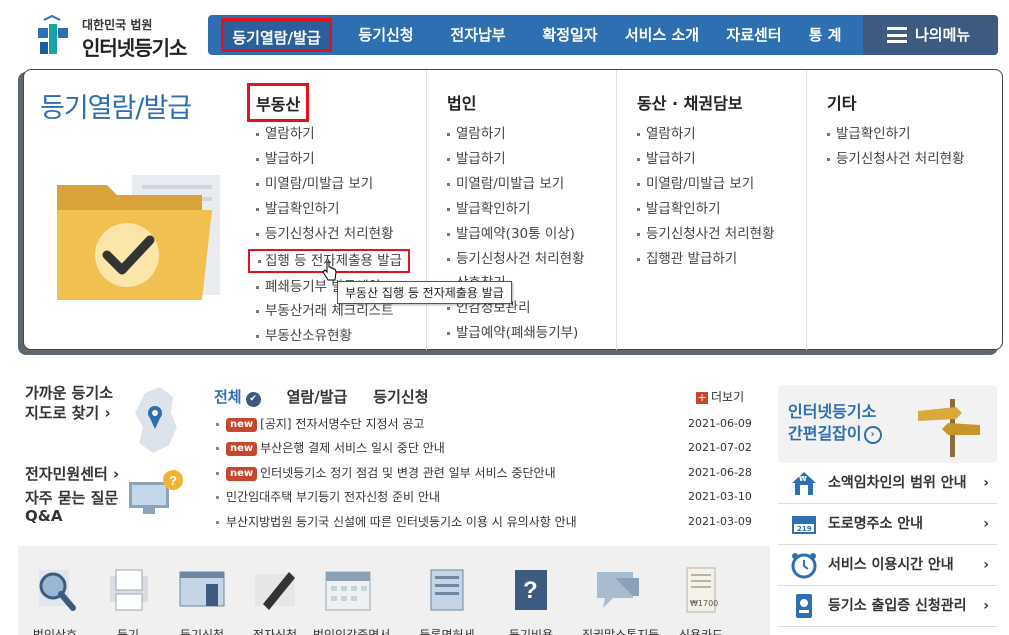 The width and height of the screenshot is (1009, 635). I want to click on address-sign-icon: 219, so click(804, 525).